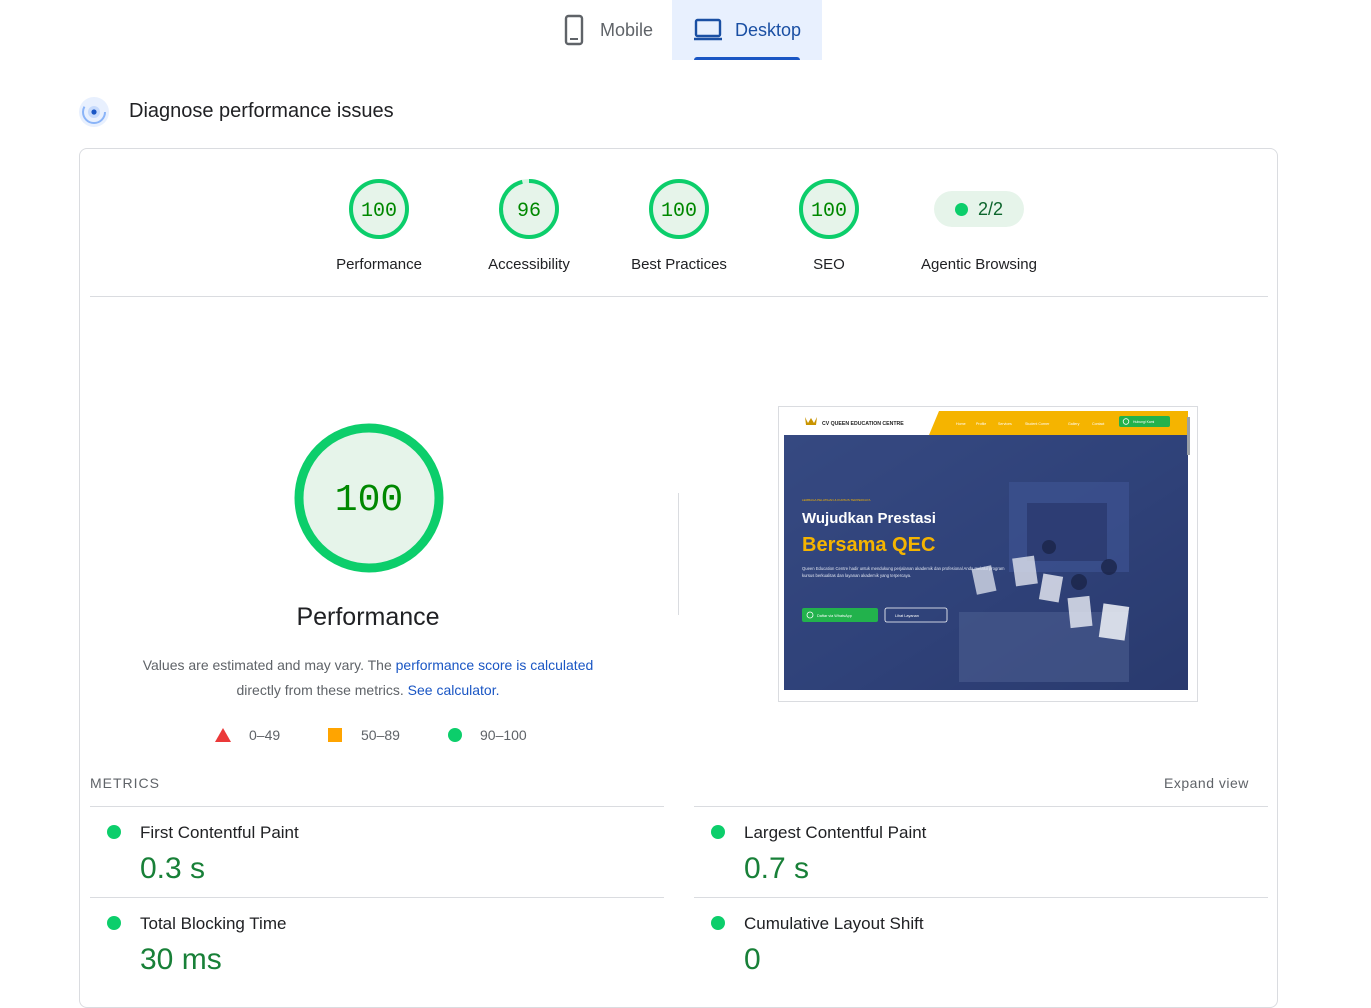  I want to click on metrics-header: METRICS, so click(125, 783).